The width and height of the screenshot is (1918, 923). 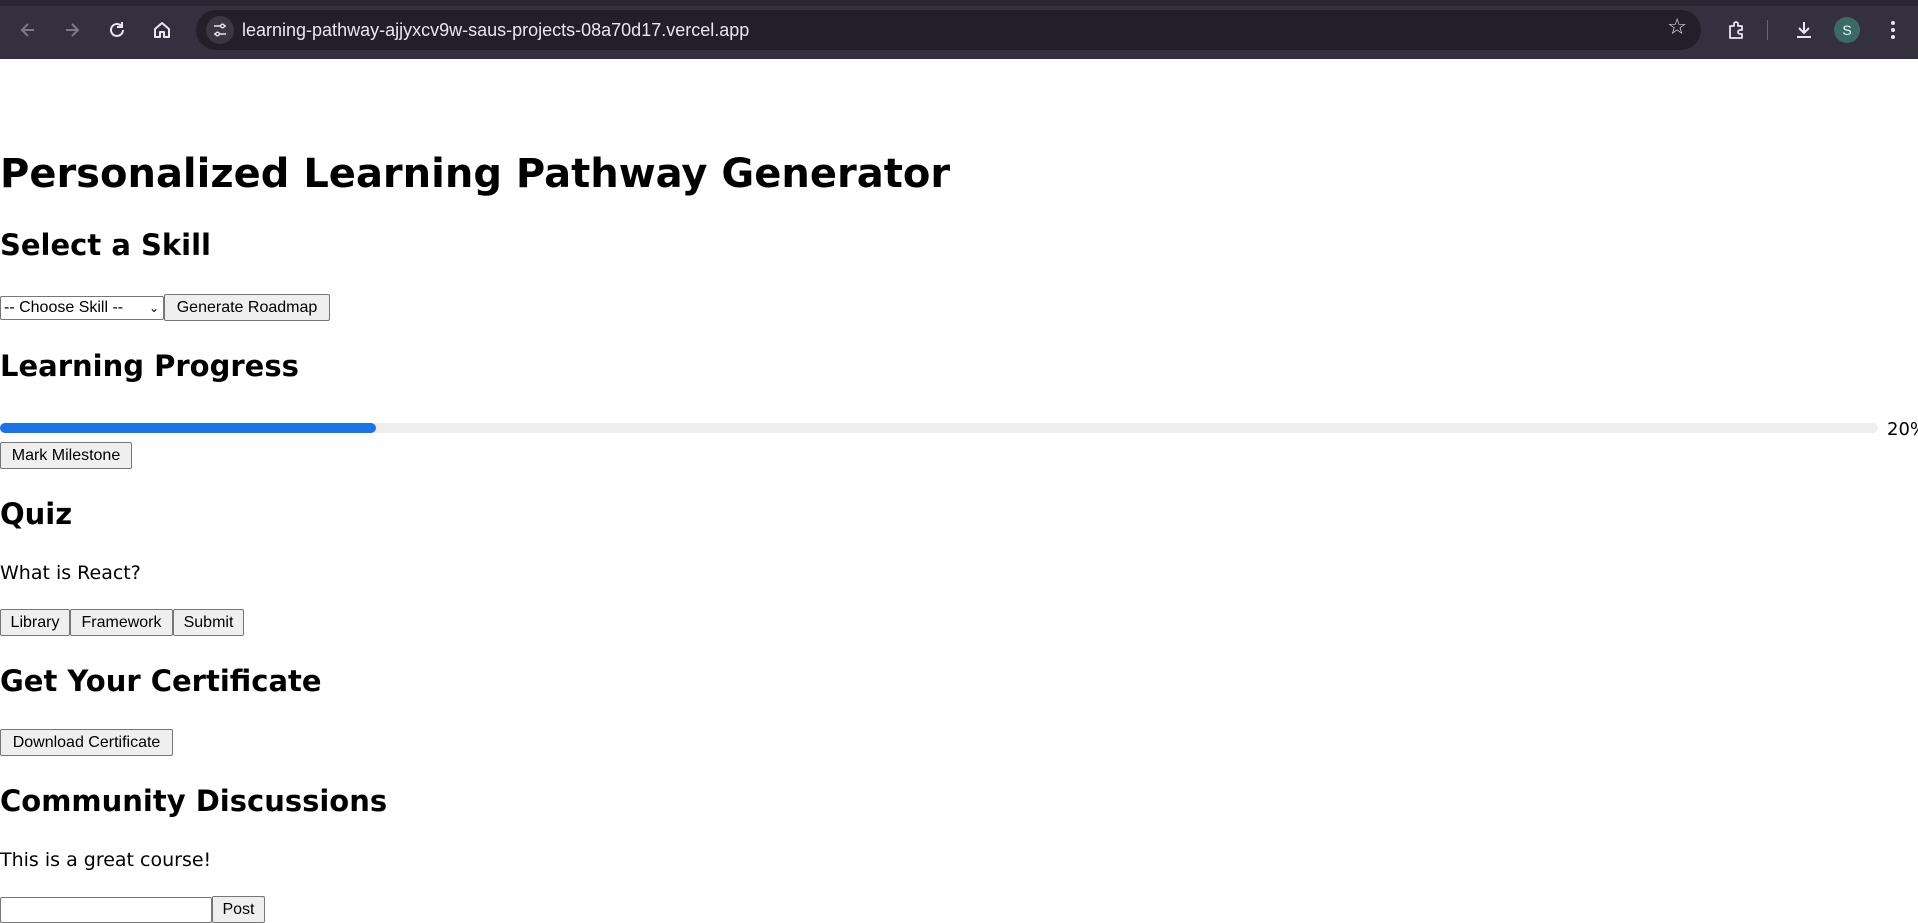 What do you see at coordinates (153, 308) in the screenshot?
I see `chevron-down-icon: ⌄` at bounding box center [153, 308].